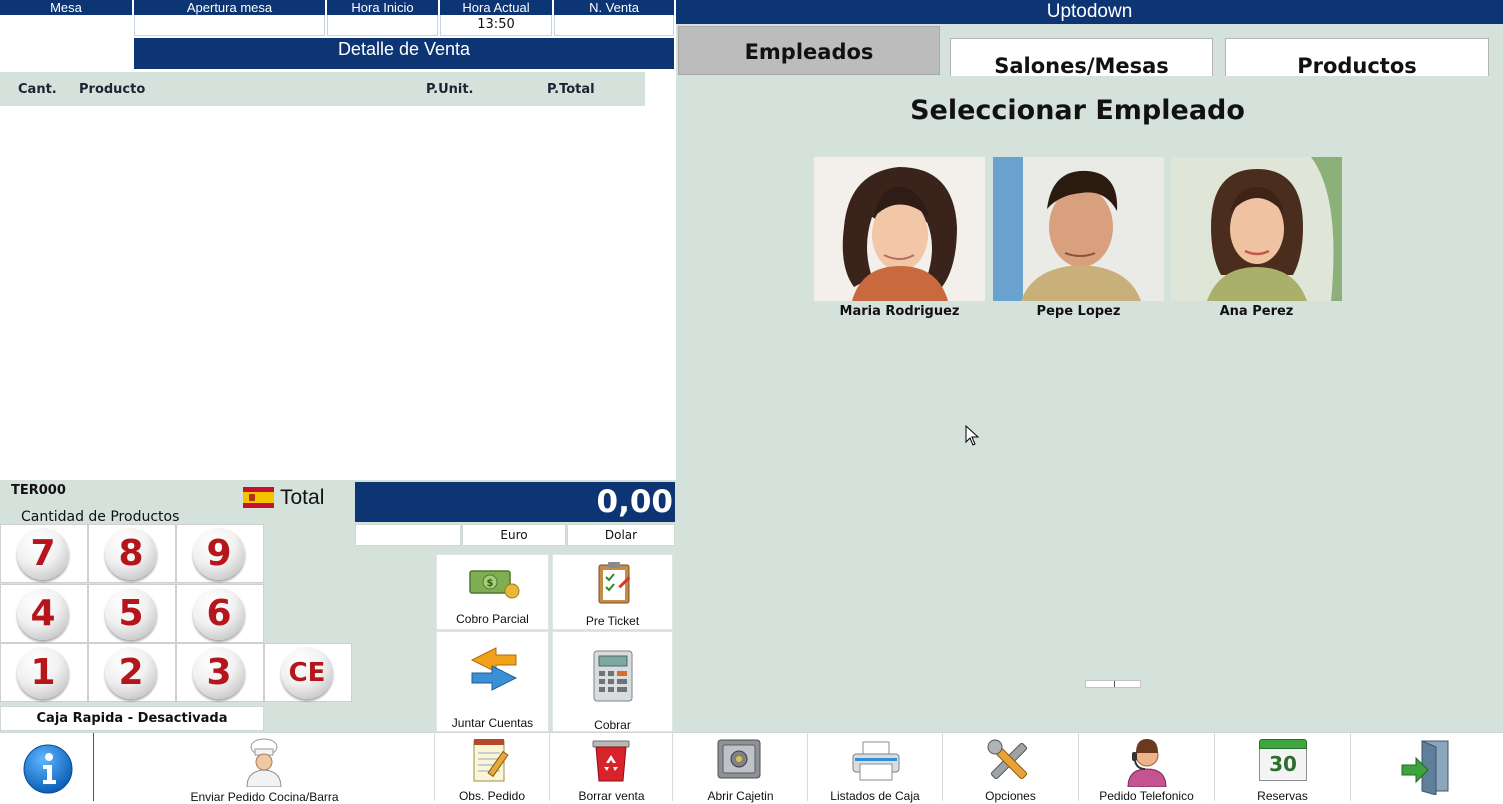 Image resolution: width=1503 pixels, height=804 pixels. Describe the element at coordinates (308, 672) in the screenshot. I see `keypad-ce: CE` at that location.